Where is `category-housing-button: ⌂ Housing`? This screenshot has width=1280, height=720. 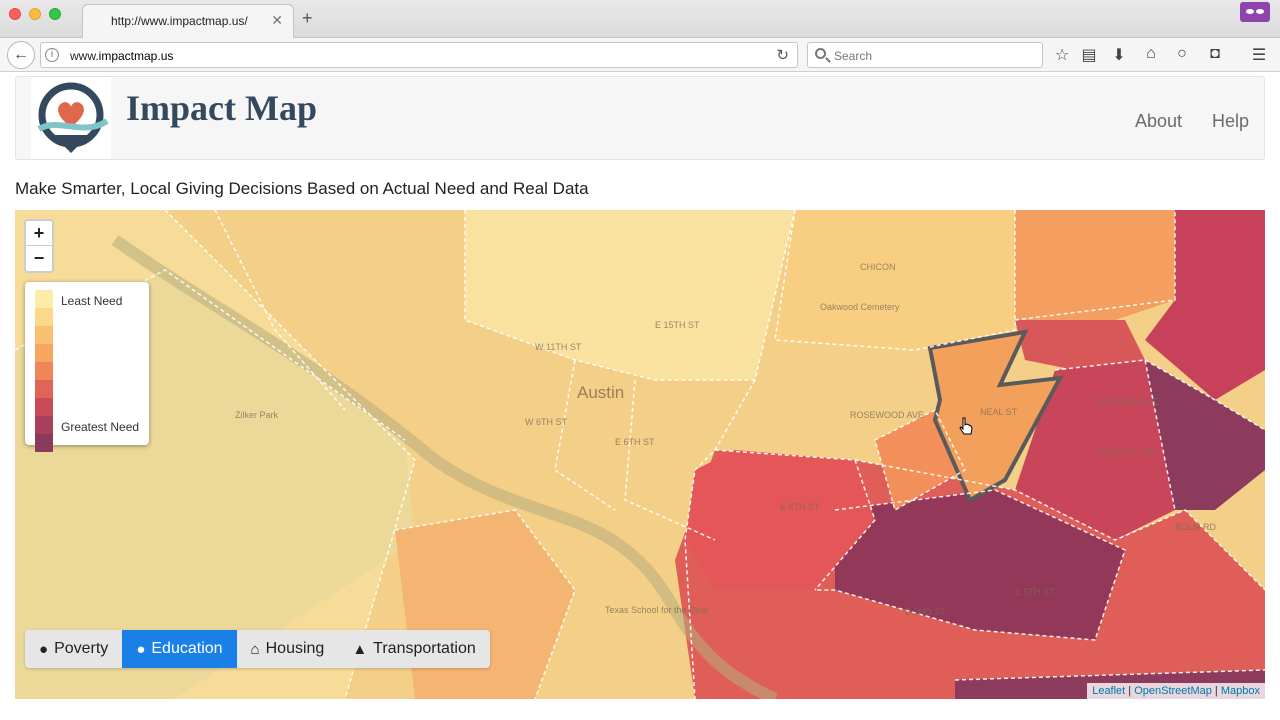 category-housing-button: ⌂ Housing is located at coordinates (288, 649).